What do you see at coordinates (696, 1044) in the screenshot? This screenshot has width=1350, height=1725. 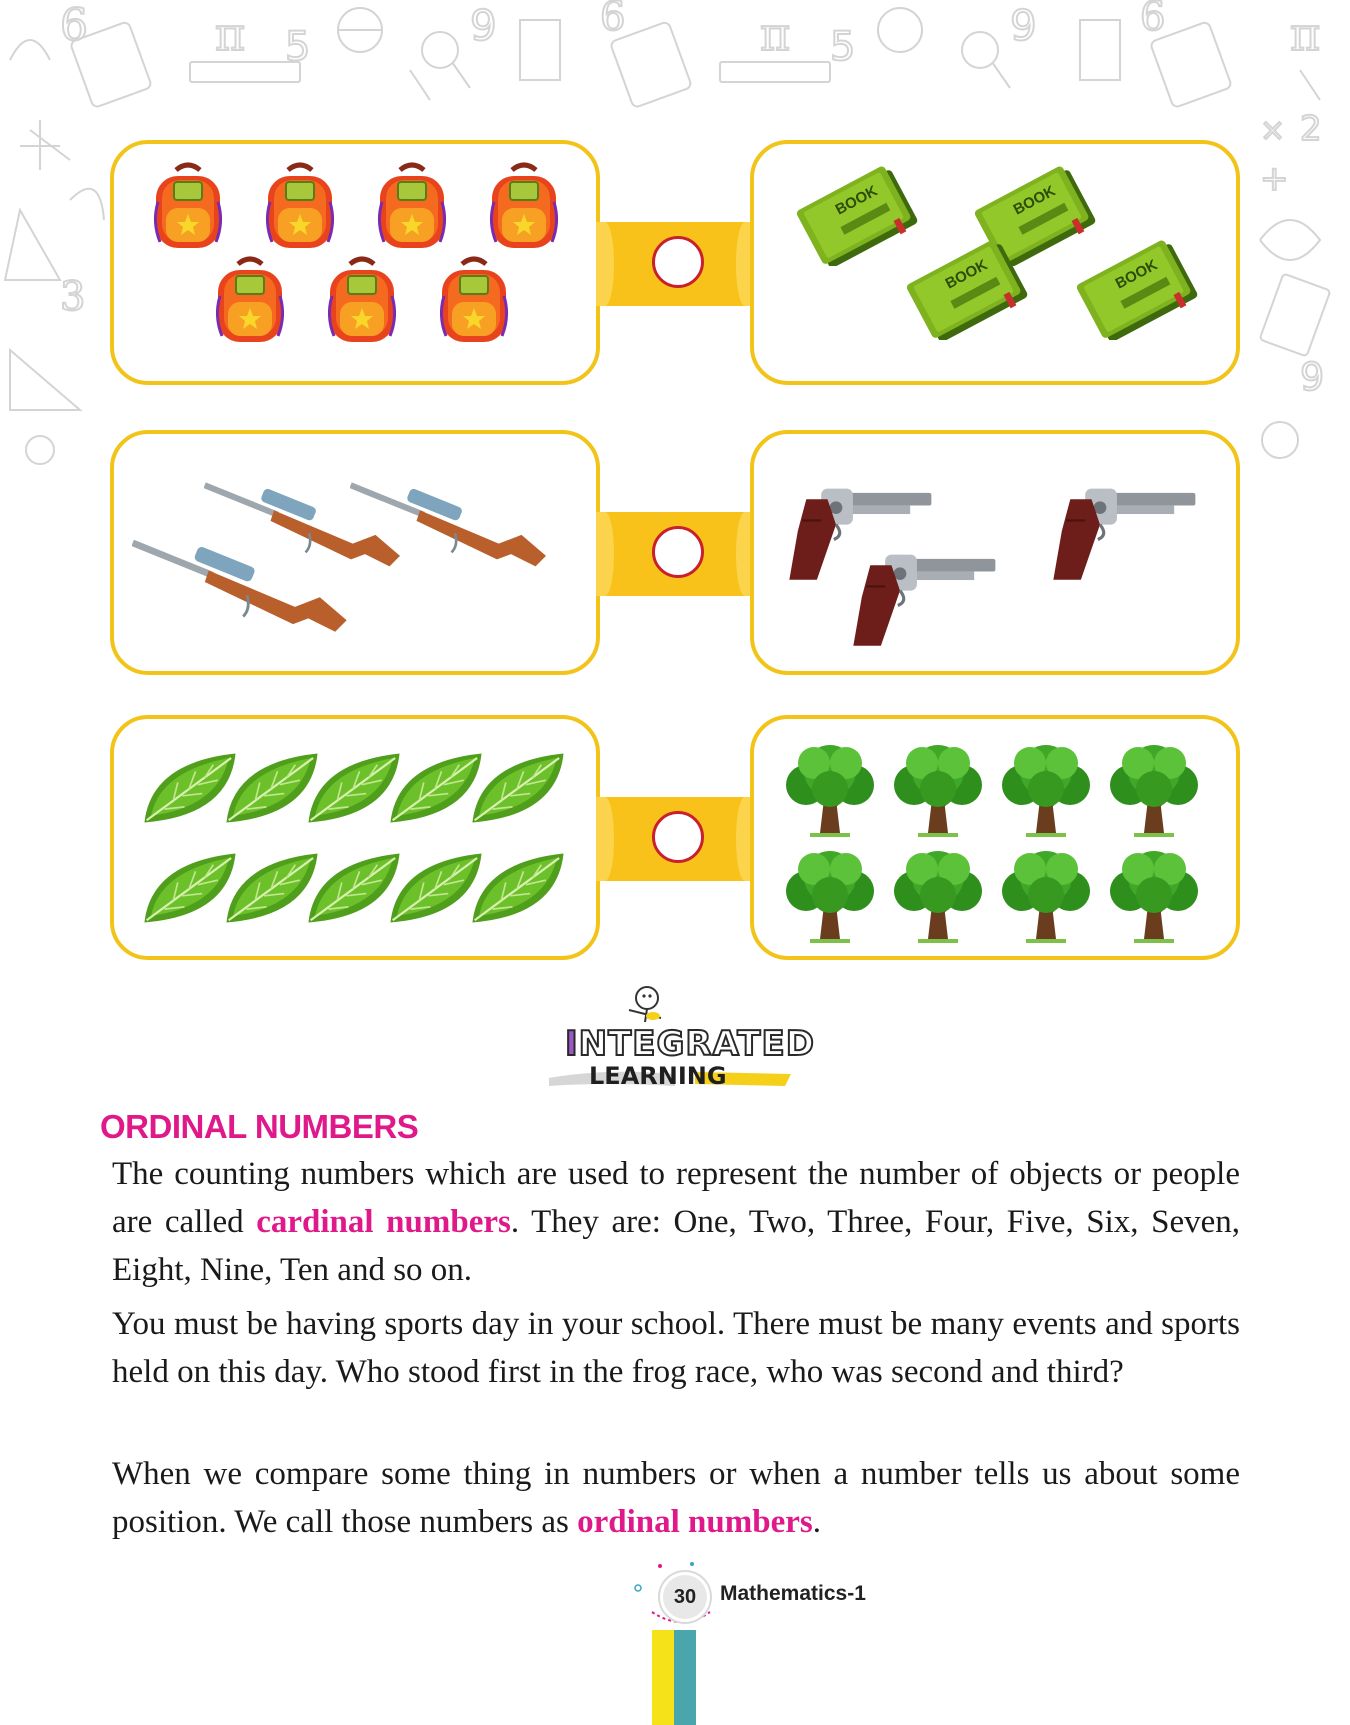 I see `logo-line-1-rest: NTEGRATED` at bounding box center [696, 1044].